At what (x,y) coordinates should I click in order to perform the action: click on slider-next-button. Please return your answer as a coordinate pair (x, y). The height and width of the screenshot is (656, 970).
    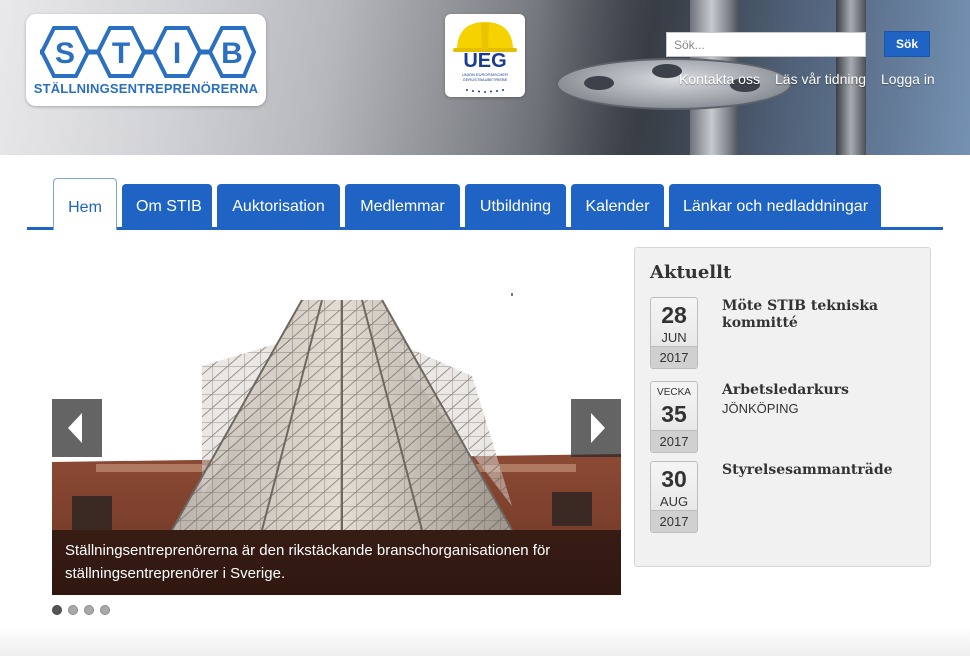
    Looking at the image, I should click on (596, 428).